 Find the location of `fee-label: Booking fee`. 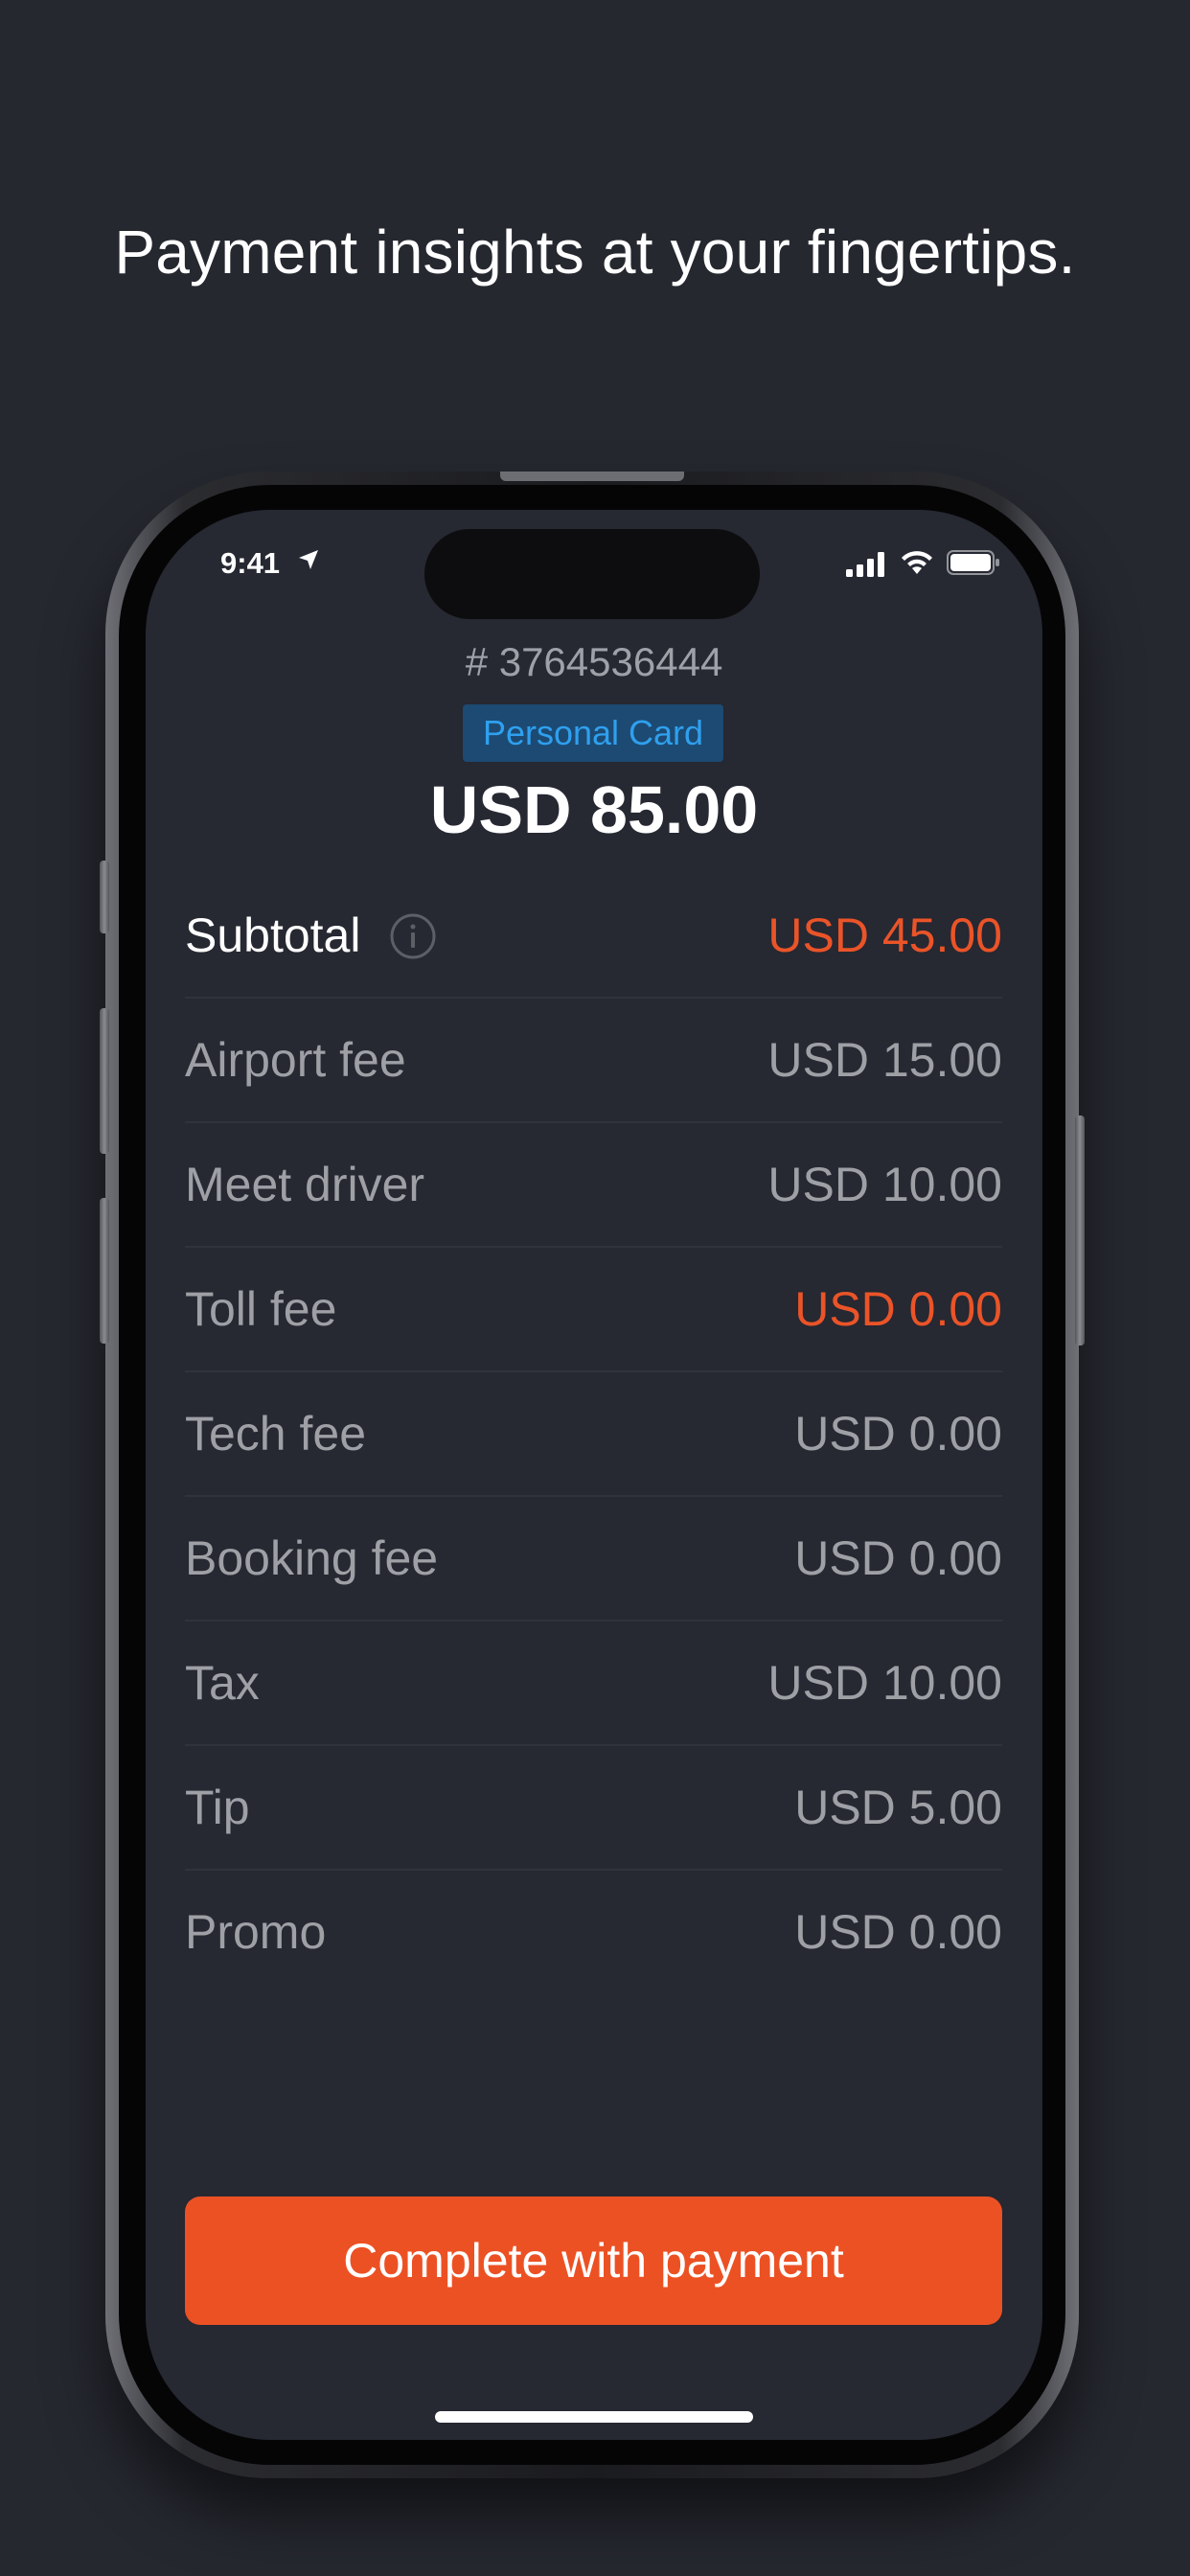

fee-label: Booking fee is located at coordinates (312, 1558).